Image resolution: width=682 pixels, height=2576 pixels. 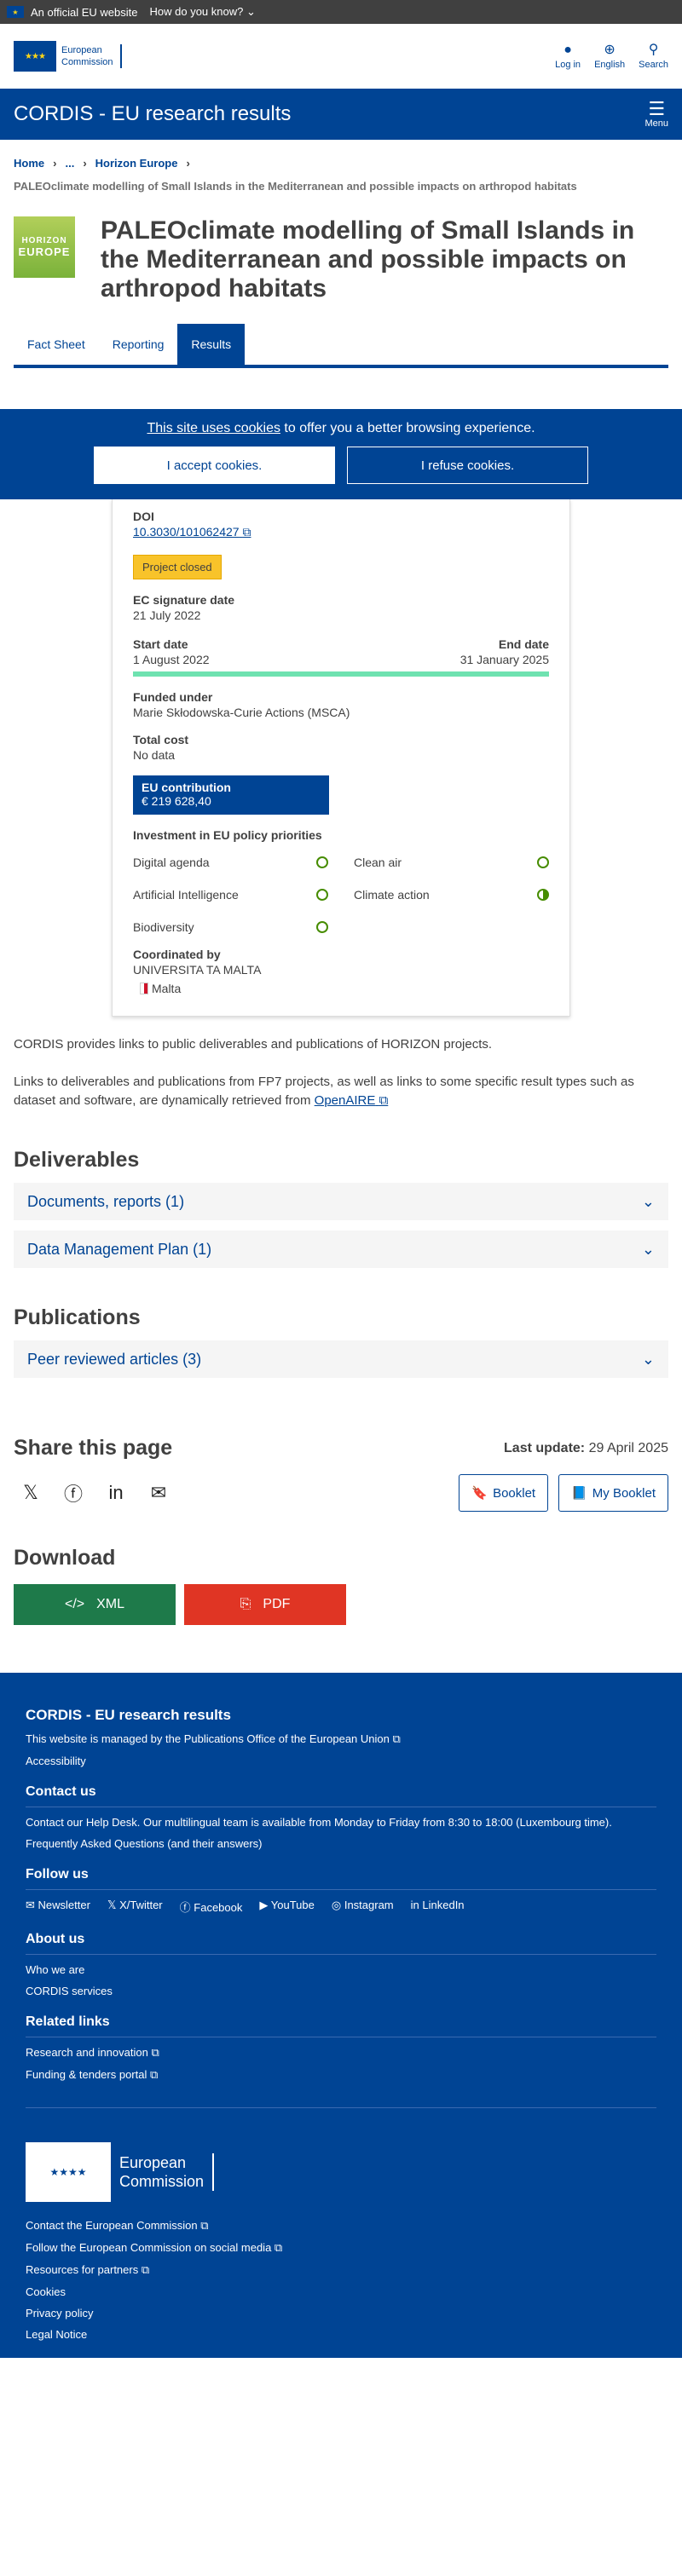 What do you see at coordinates (116, 1493) in the screenshot?
I see `linkedin-icon: in` at bounding box center [116, 1493].